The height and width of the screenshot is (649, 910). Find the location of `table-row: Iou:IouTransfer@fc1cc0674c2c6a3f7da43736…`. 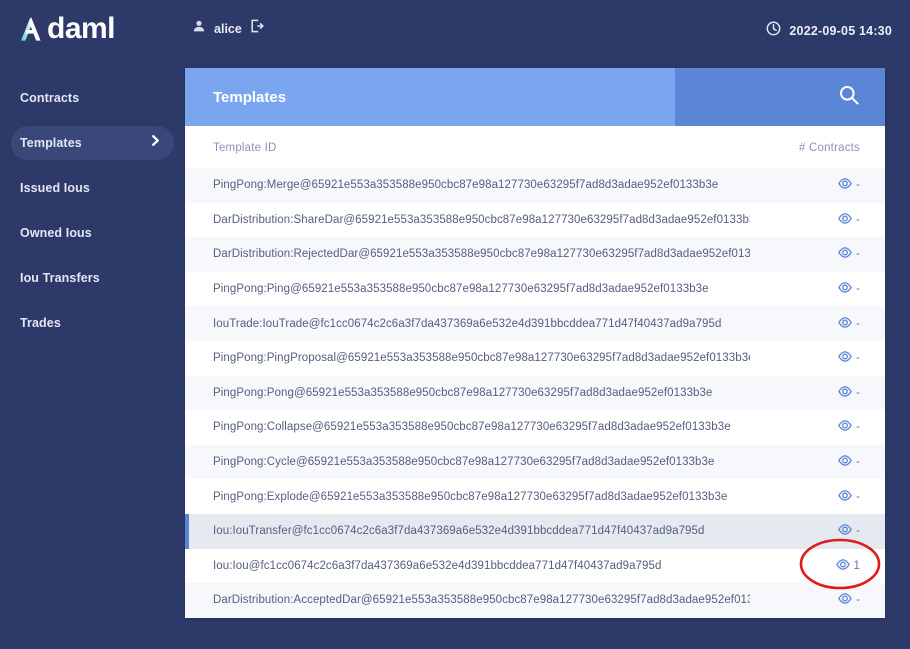

table-row: Iou:IouTransfer@fc1cc0674c2c6a3f7da43736… is located at coordinates (535, 531).